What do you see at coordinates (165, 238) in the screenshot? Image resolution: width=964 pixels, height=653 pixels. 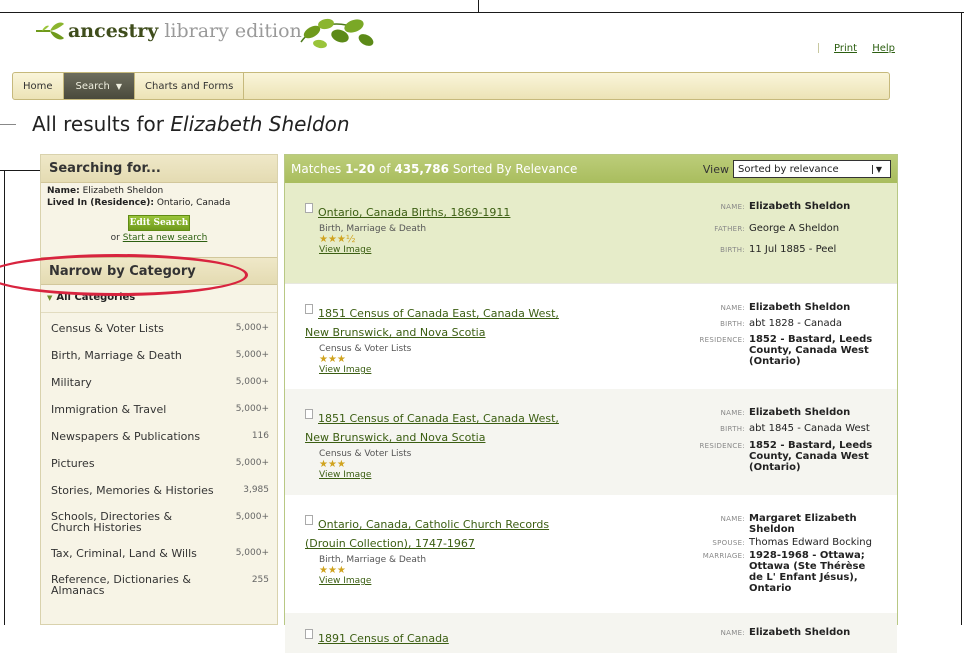 I see `start-new-search-link: Start a new search` at bounding box center [165, 238].